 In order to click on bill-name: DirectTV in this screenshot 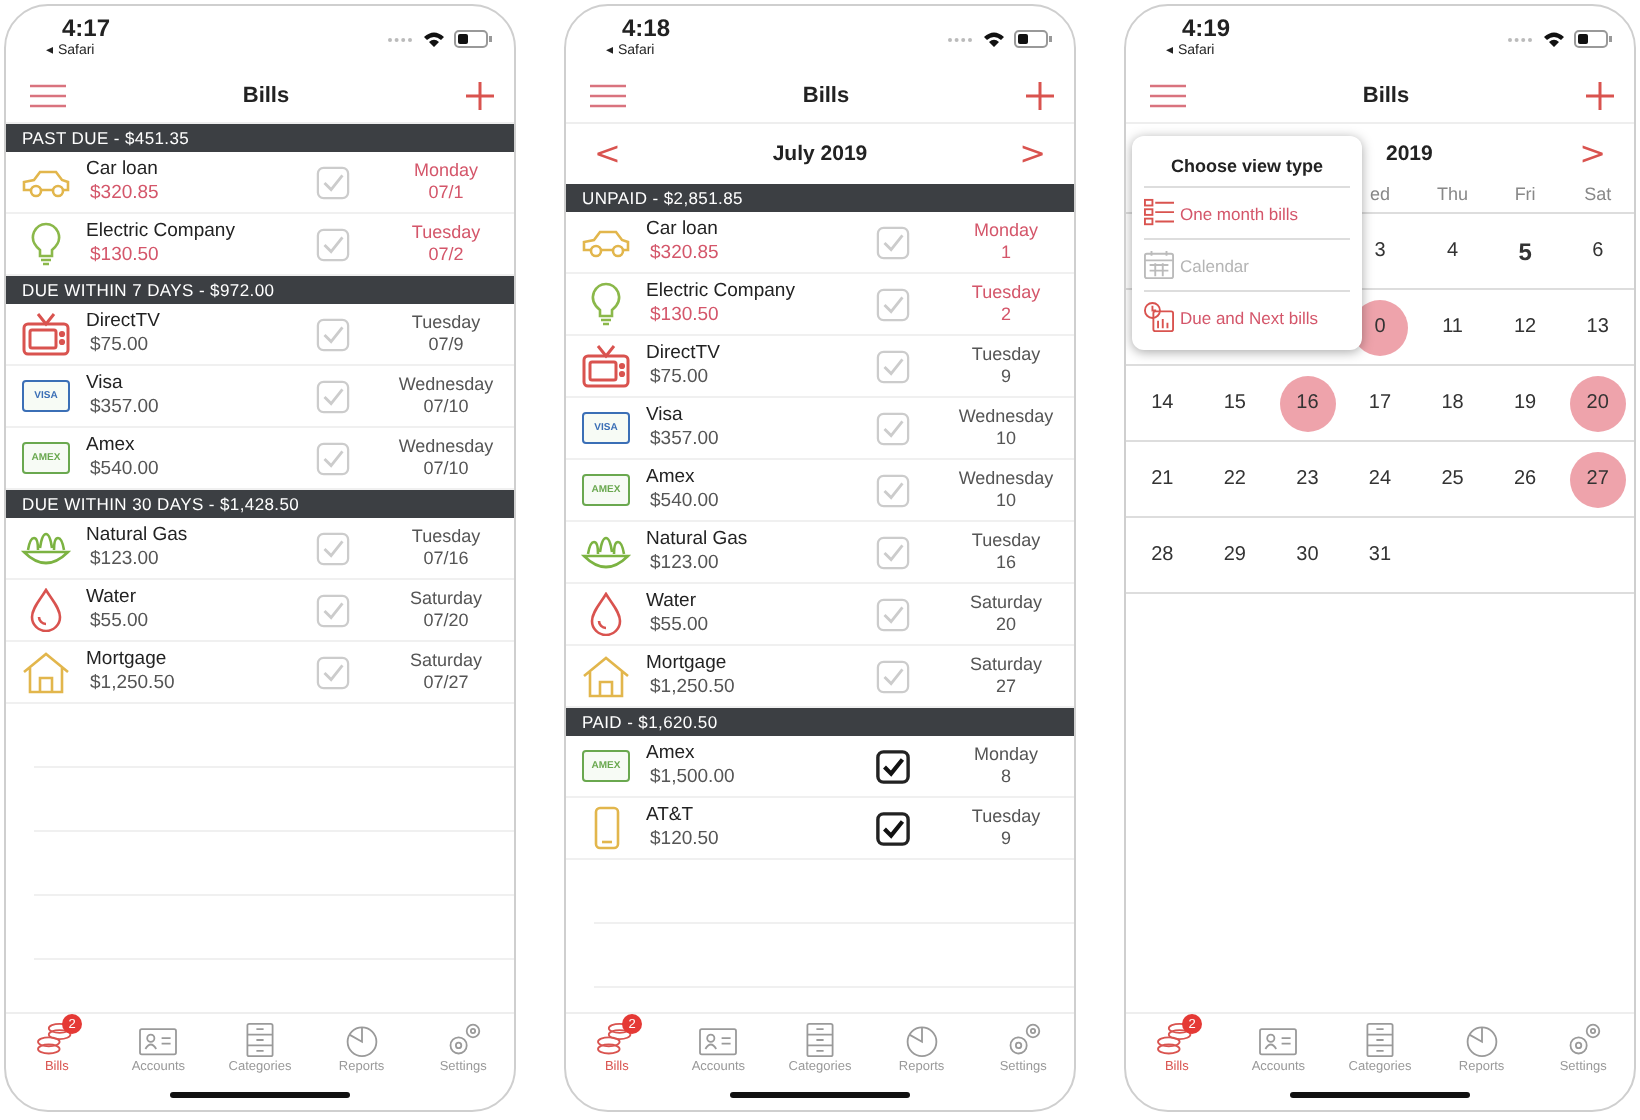, I will do `click(684, 354)`.